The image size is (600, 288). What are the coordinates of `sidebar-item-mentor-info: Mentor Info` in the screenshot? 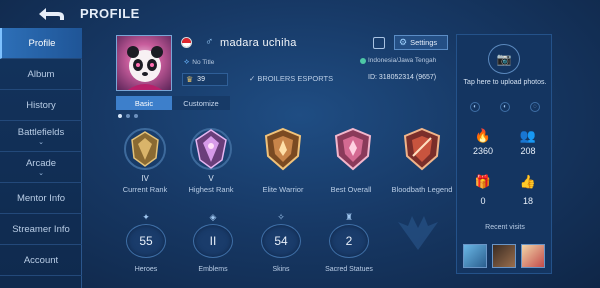 It's located at (41, 198).